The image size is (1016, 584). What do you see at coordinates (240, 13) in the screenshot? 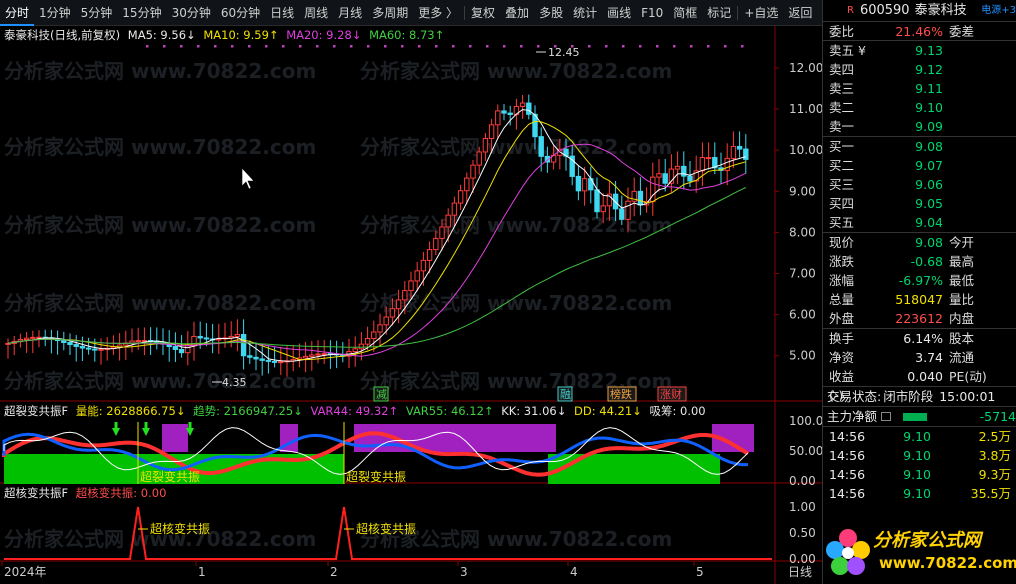
I see `toolbar-item-5: 60分钟` at bounding box center [240, 13].